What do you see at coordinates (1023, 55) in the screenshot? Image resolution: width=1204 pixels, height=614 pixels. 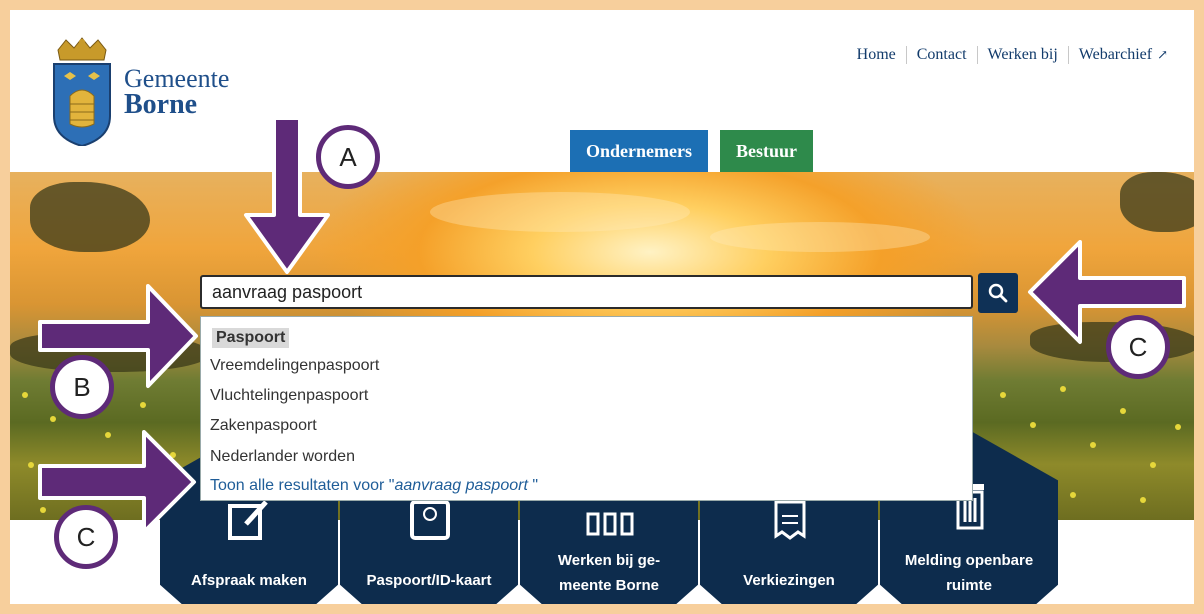 I see `nav-werken-bij-link: Werken bij` at bounding box center [1023, 55].